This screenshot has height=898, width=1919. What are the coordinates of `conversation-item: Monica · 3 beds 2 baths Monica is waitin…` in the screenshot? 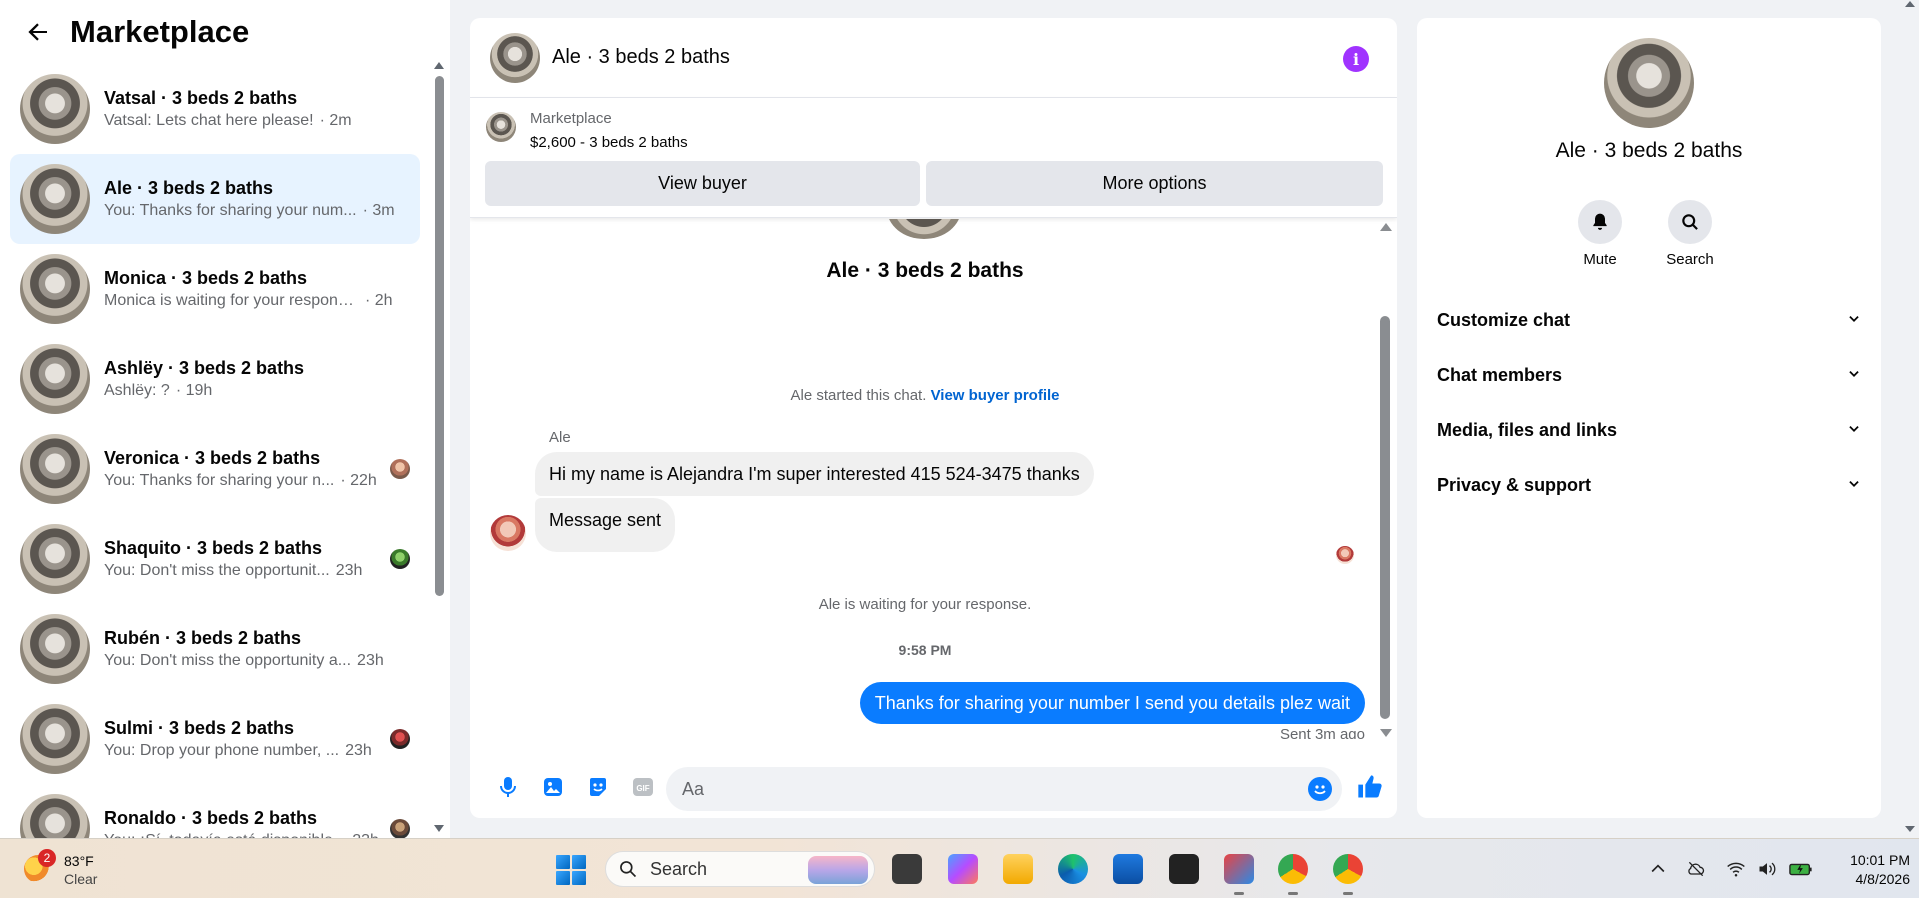 It's located at (215, 289).